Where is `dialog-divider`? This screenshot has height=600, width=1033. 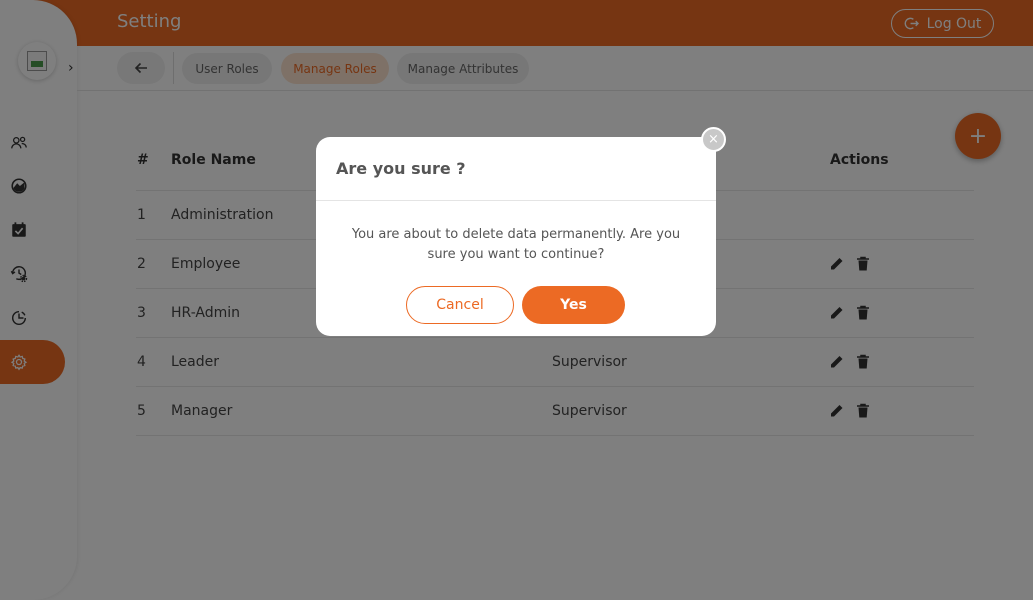 dialog-divider is located at coordinates (516, 200).